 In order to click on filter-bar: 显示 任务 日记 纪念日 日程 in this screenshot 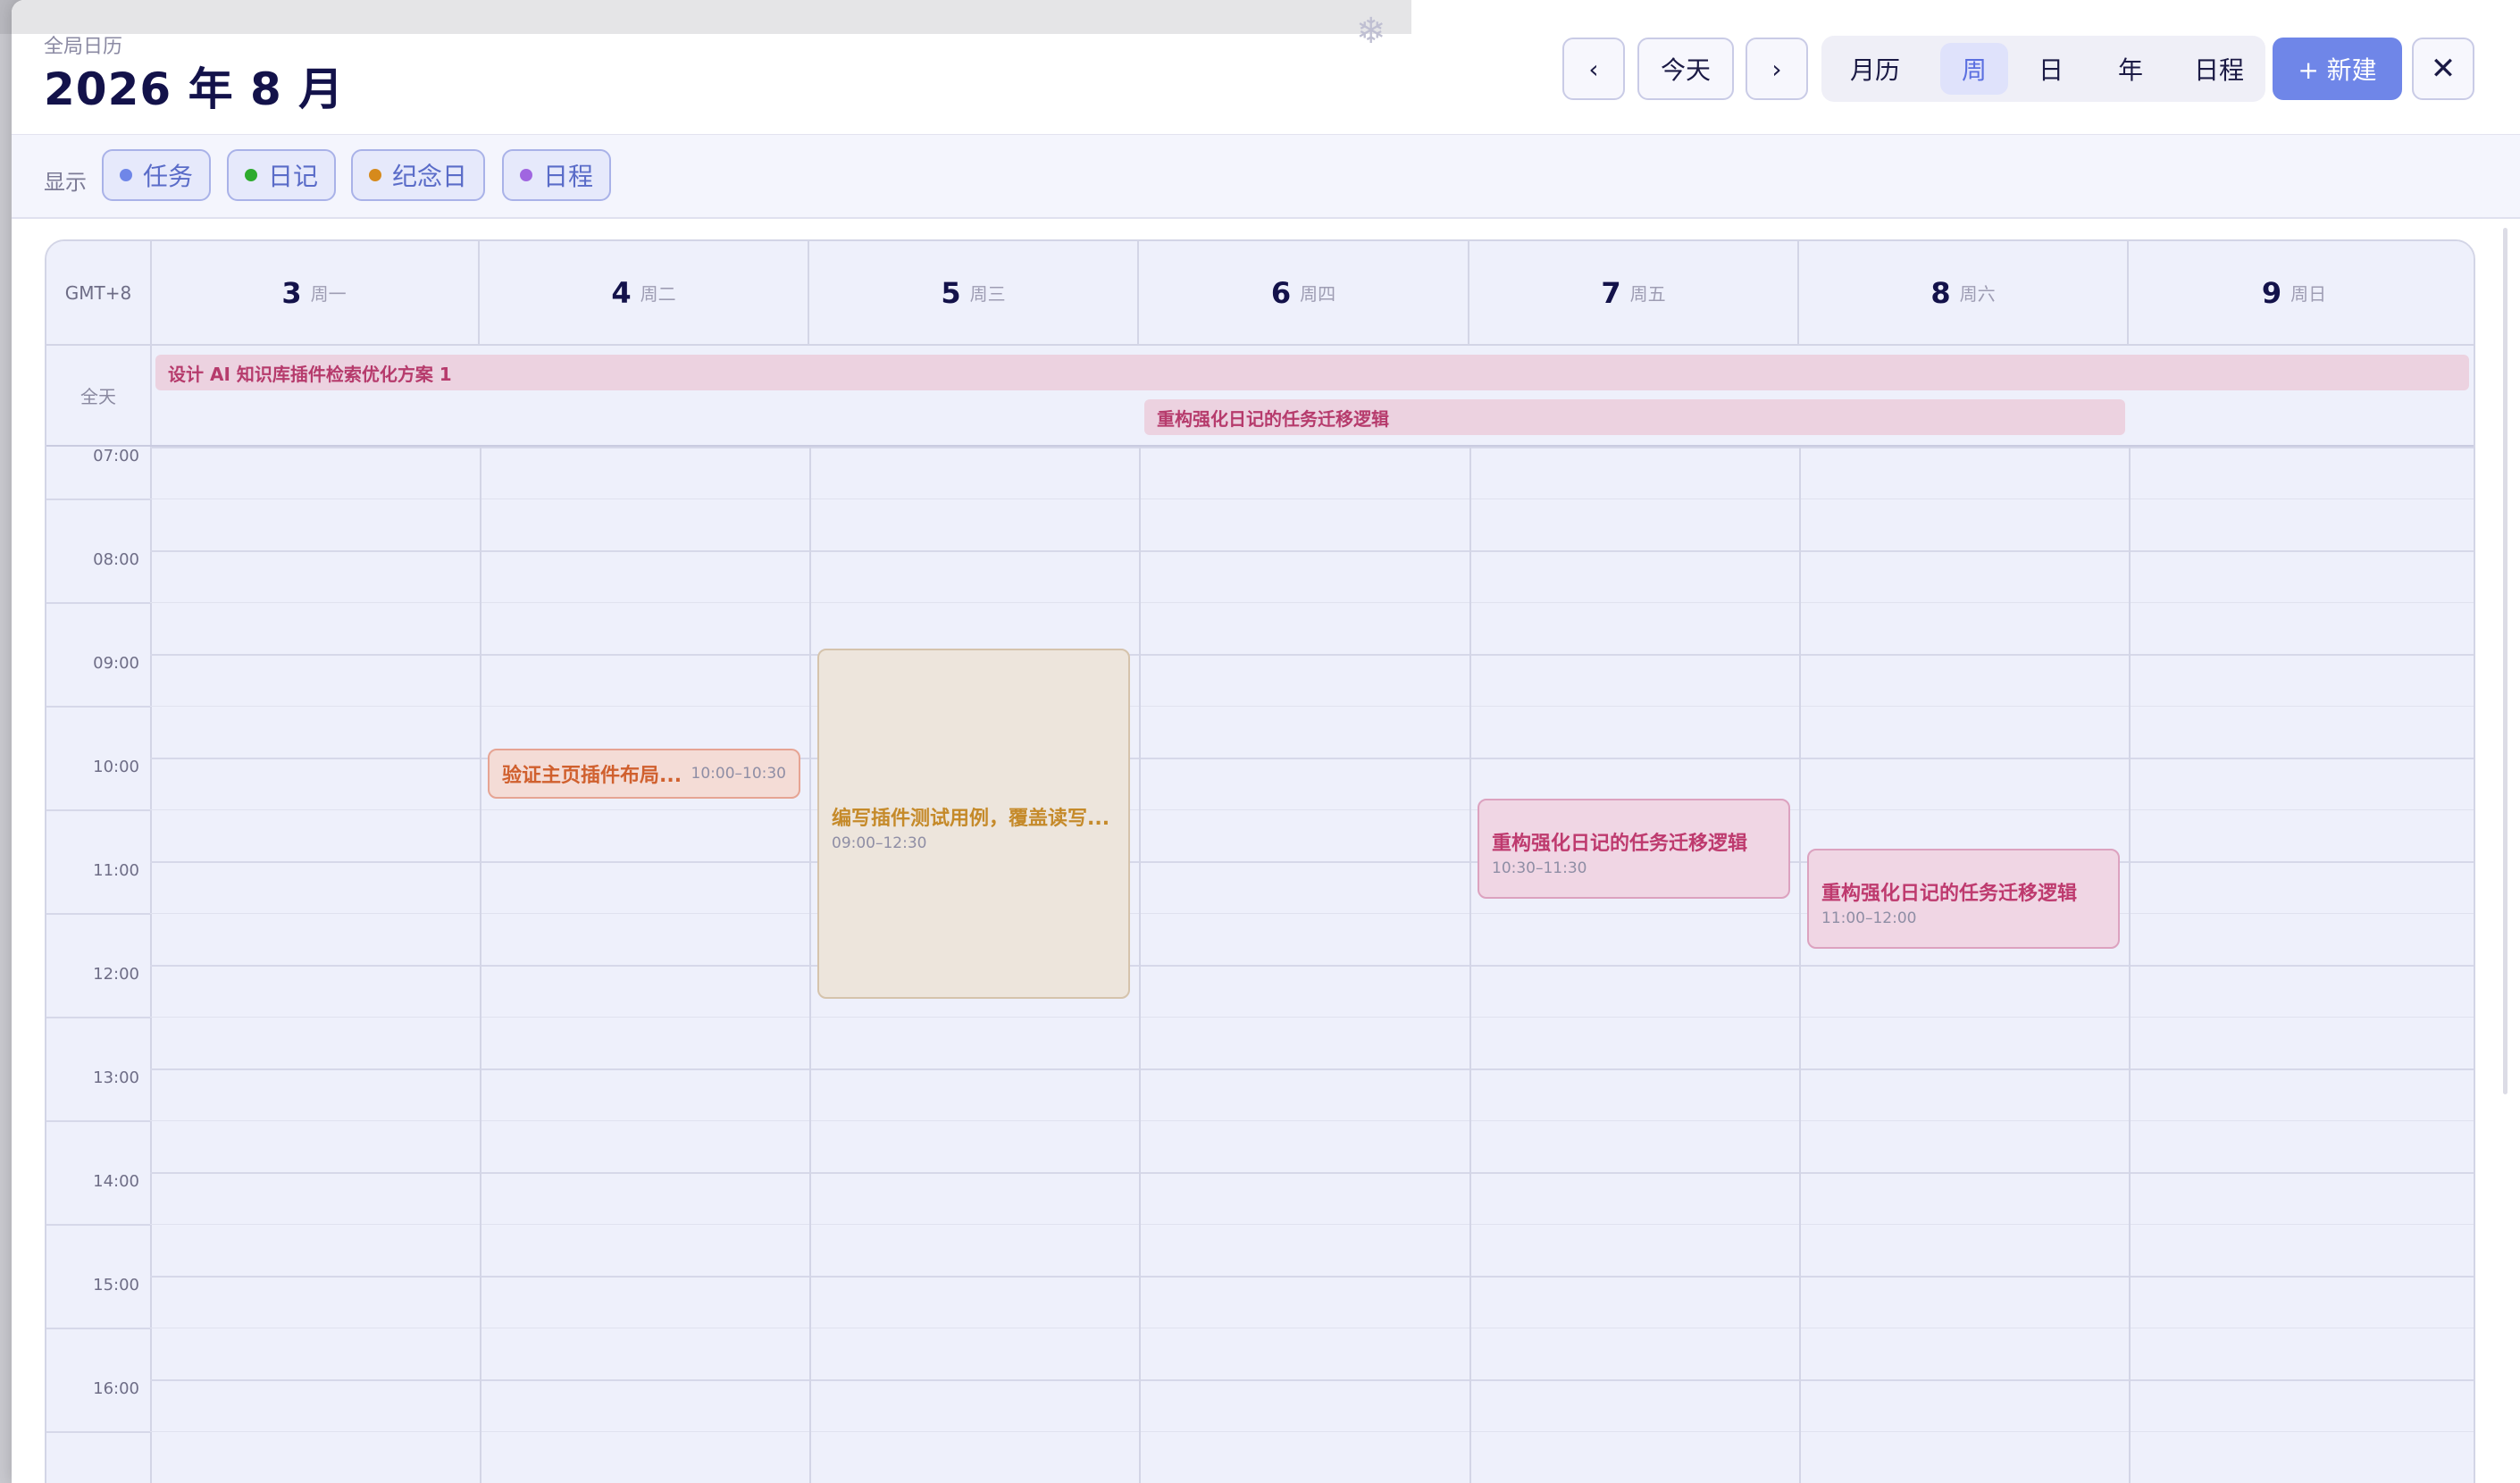, I will do `click(1266, 177)`.